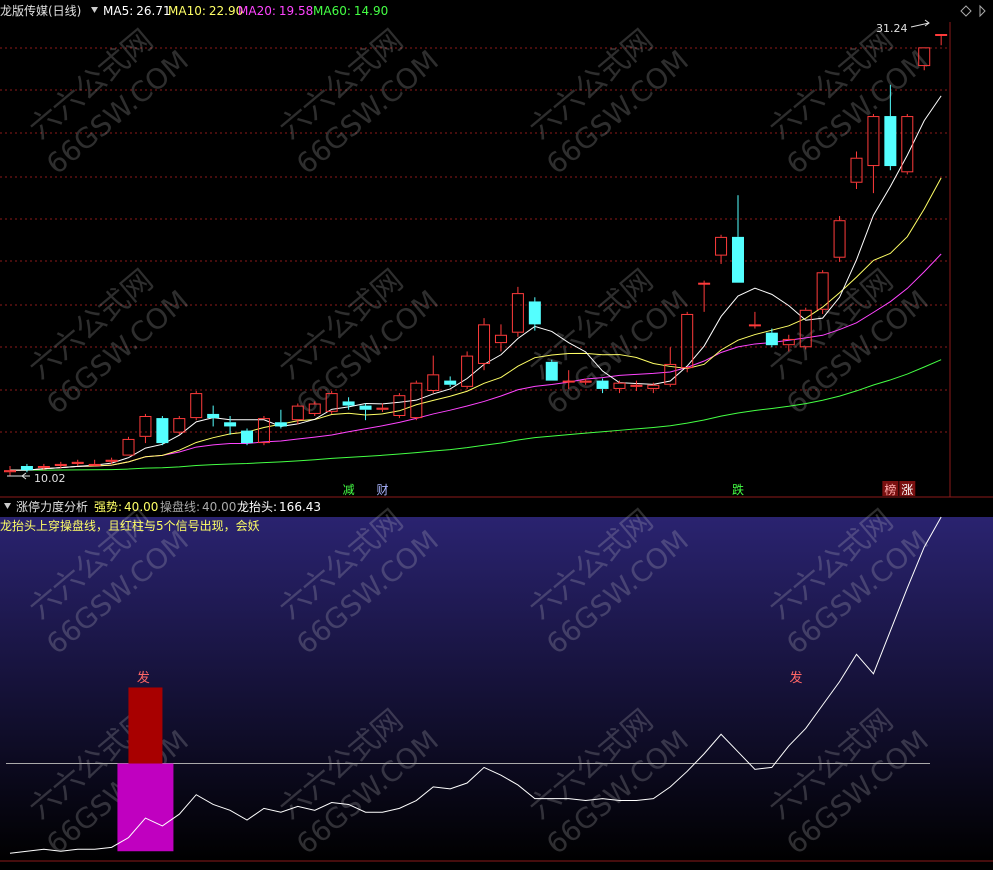 The width and height of the screenshot is (993, 870). I want to click on indicator-dropdown-icon, so click(7, 506).